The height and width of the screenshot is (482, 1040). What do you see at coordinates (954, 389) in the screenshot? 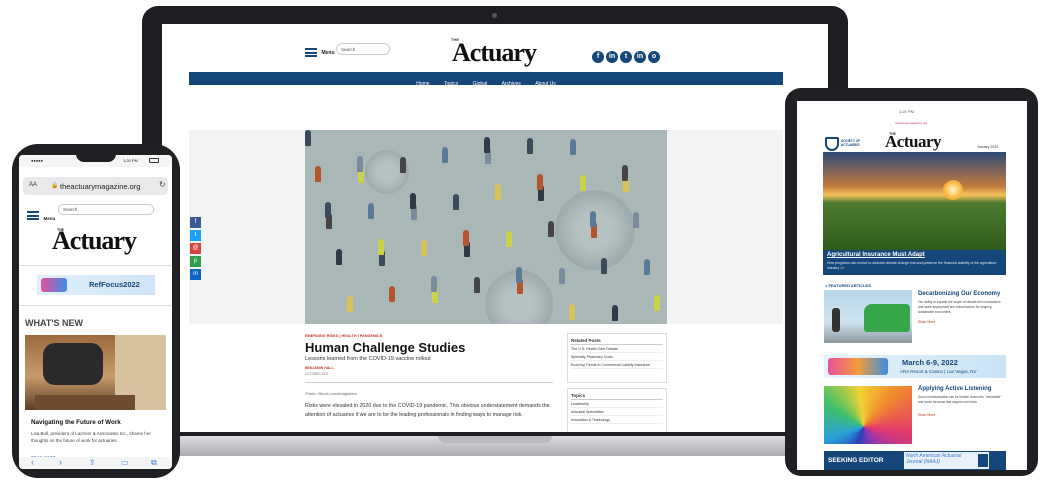
I see `article-title: Applying Active Listening` at bounding box center [954, 389].